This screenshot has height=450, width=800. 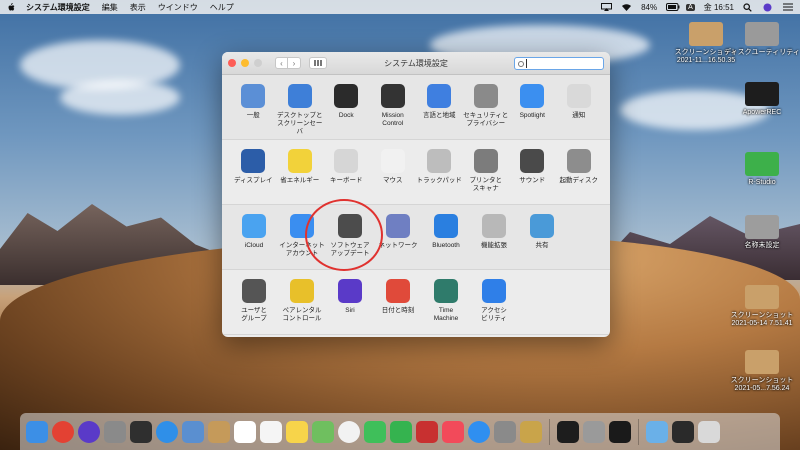 What do you see at coordinates (761, 99) in the screenshot?
I see `desktop-icon-item: ApowerREC` at bounding box center [761, 99].